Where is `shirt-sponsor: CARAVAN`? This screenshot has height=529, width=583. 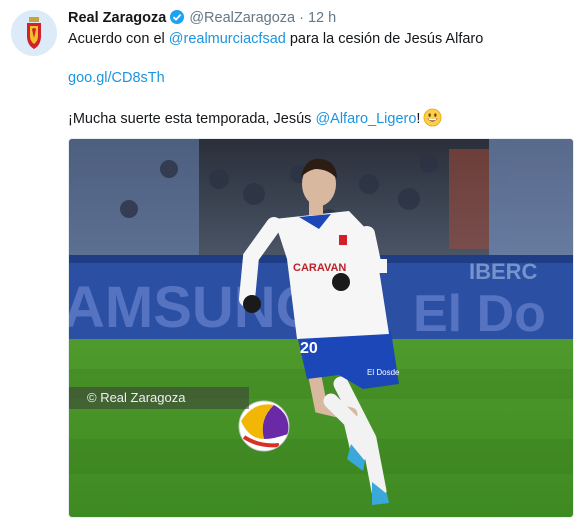 shirt-sponsor: CARAVAN is located at coordinates (319, 268).